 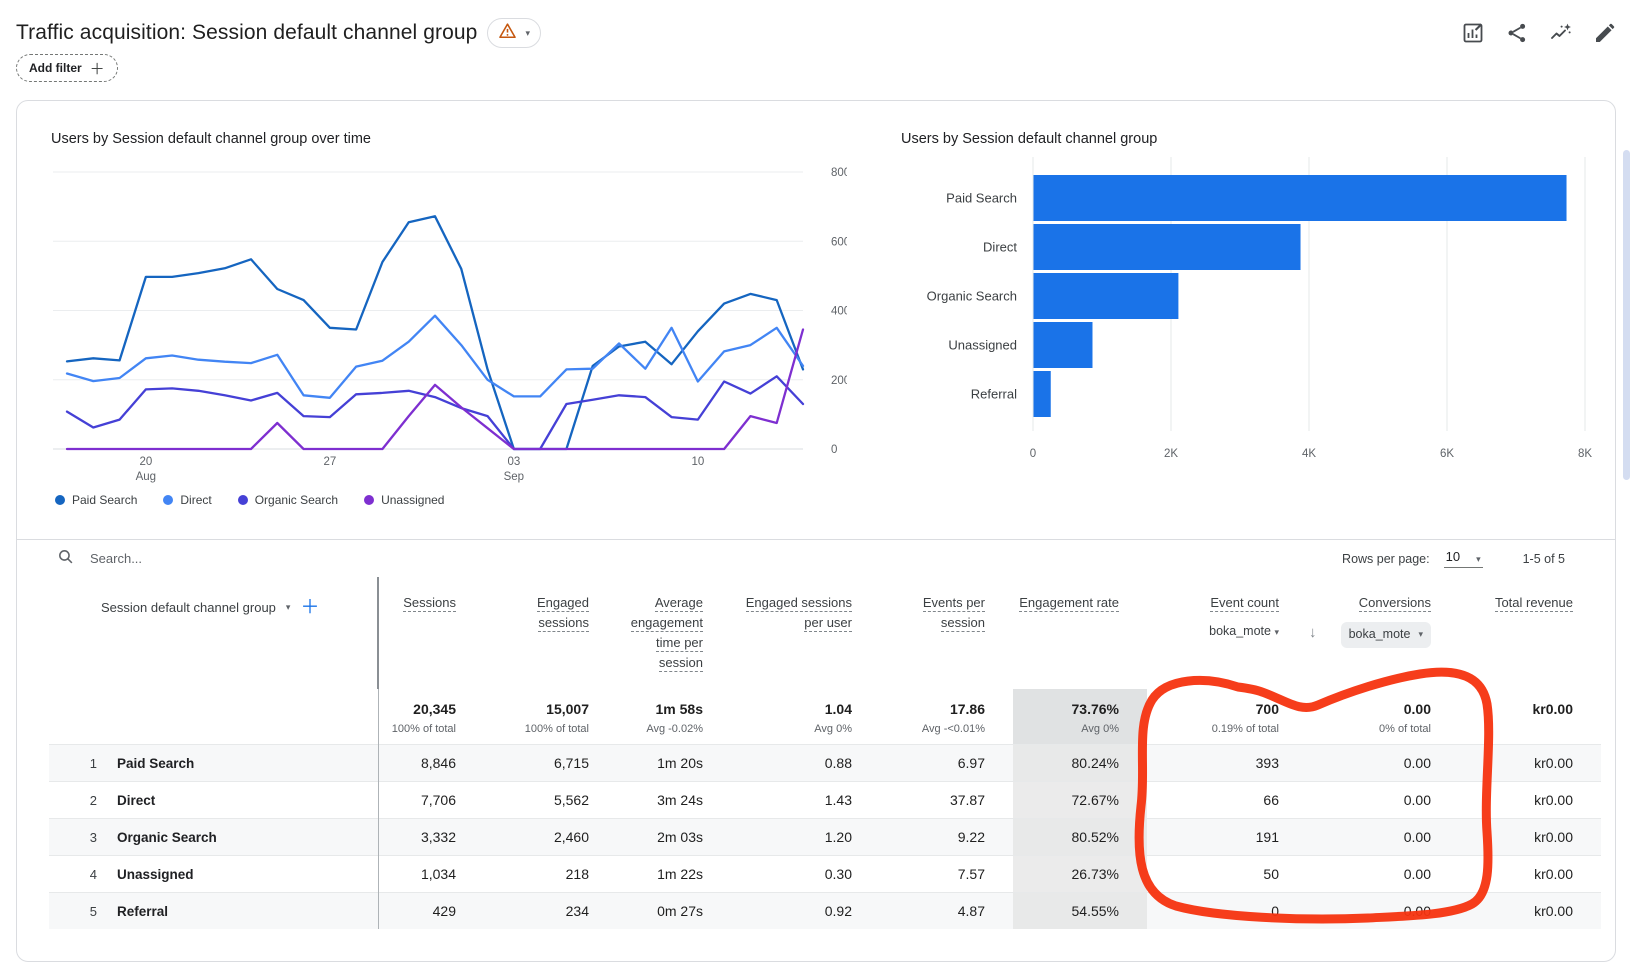 I want to click on column-header-conversions: ↓ Conversions boka_mote ▾, so click(x=1383, y=633).